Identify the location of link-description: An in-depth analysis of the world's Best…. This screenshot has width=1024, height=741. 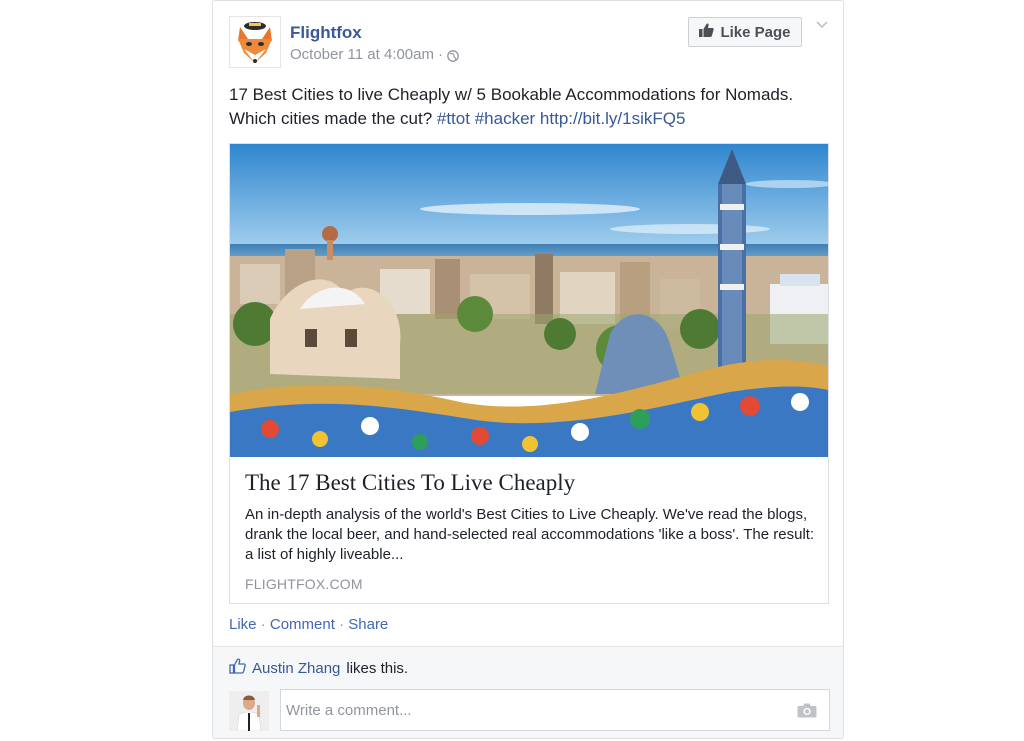
(530, 534).